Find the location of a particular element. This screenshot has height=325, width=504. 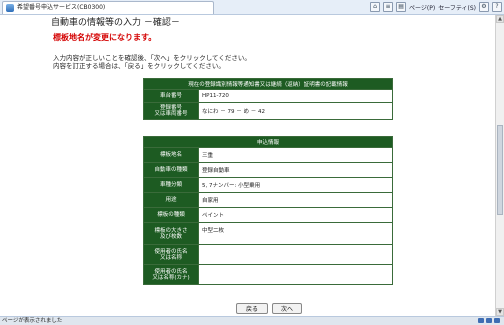

help-icon: ? is located at coordinates (497, 7).